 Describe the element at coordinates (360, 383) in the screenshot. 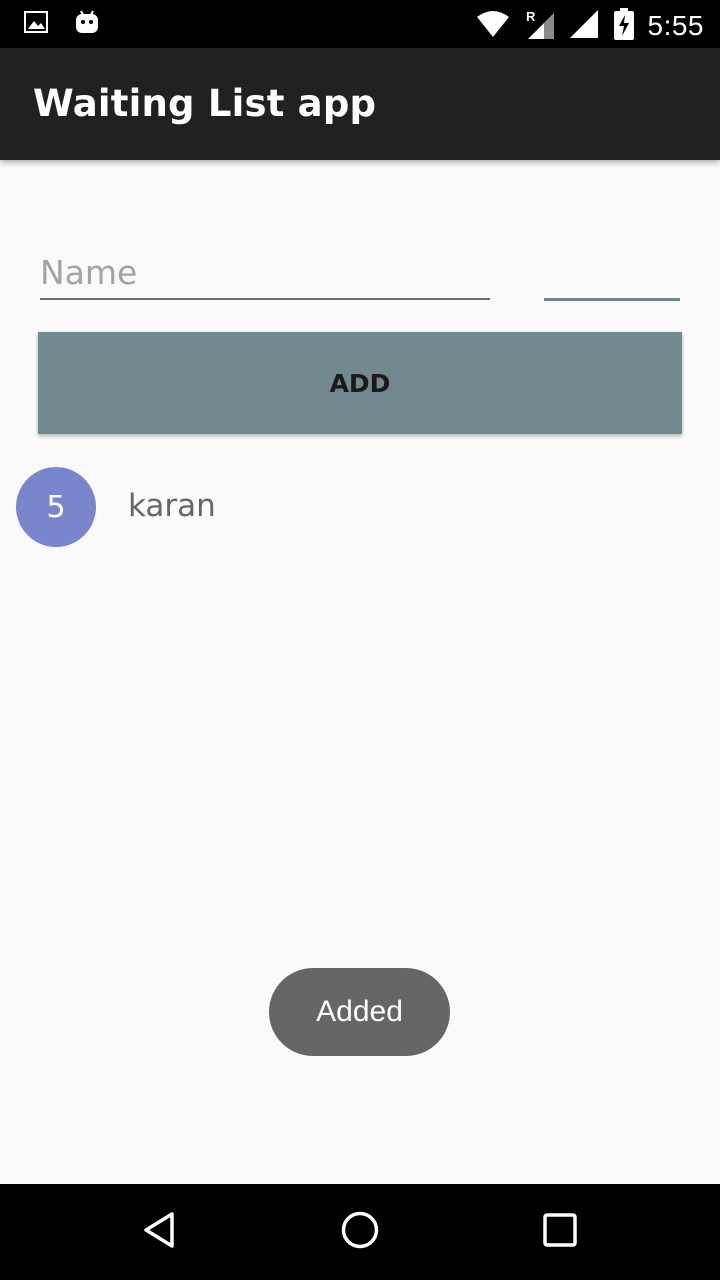

I see `add-button: ADD` at that location.